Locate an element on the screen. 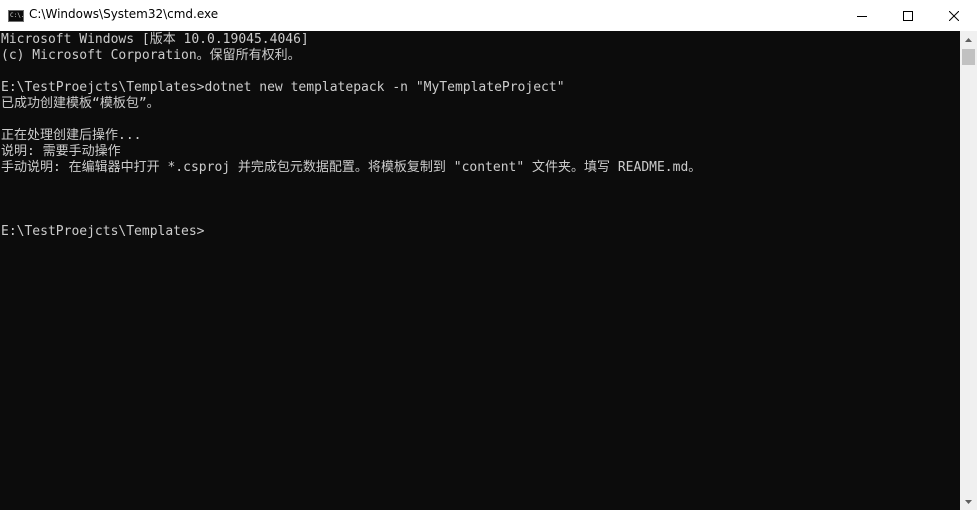 The height and width of the screenshot is (510, 977). vertical-scrollbar is located at coordinates (968, 270).